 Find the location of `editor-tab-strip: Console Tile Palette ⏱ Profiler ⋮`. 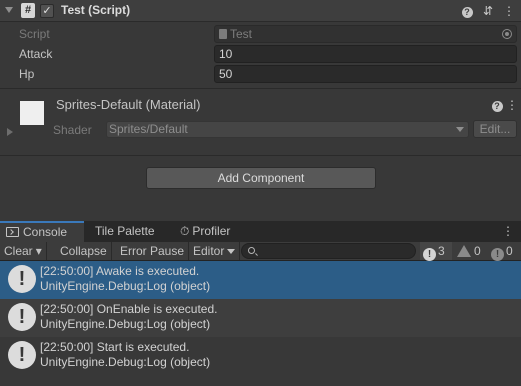

editor-tab-strip: Console Tile Palette ⏱ Profiler ⋮ is located at coordinates (260, 231).